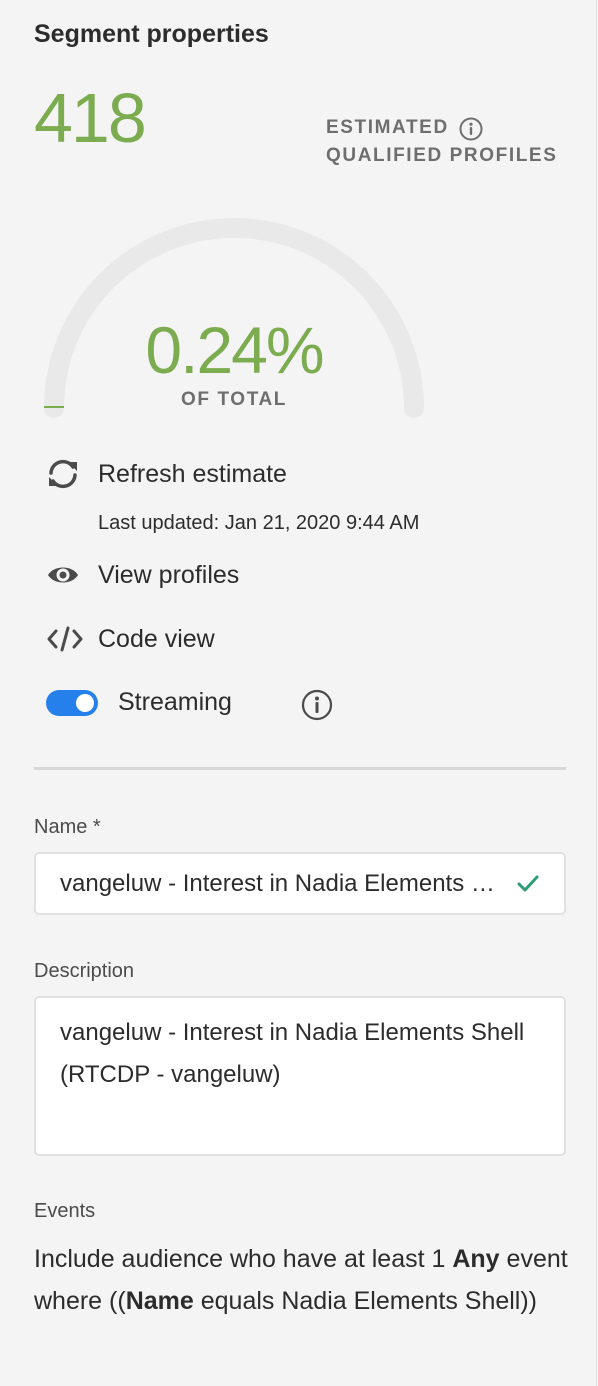 This screenshot has width=598, height=1386. I want to click on view-profiles-label: View profiles, so click(169, 574).